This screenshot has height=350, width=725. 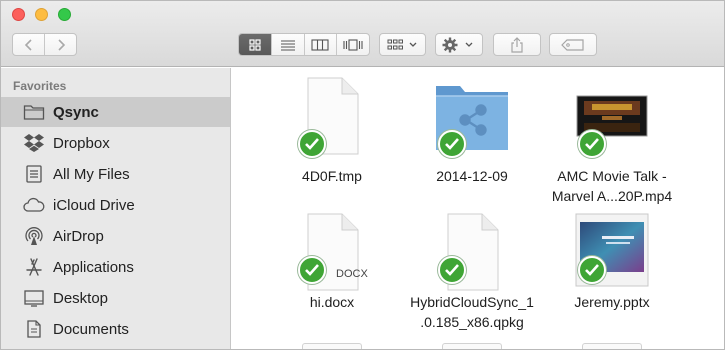 What do you see at coordinates (64, 14) in the screenshot?
I see `zoom-button` at bounding box center [64, 14].